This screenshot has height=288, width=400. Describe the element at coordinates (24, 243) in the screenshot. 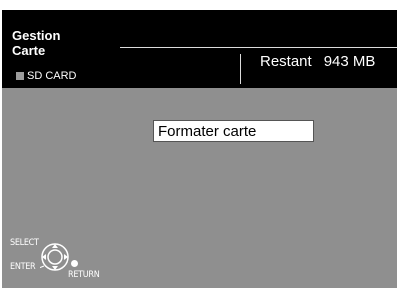

I see `select-label: SELECT` at that location.